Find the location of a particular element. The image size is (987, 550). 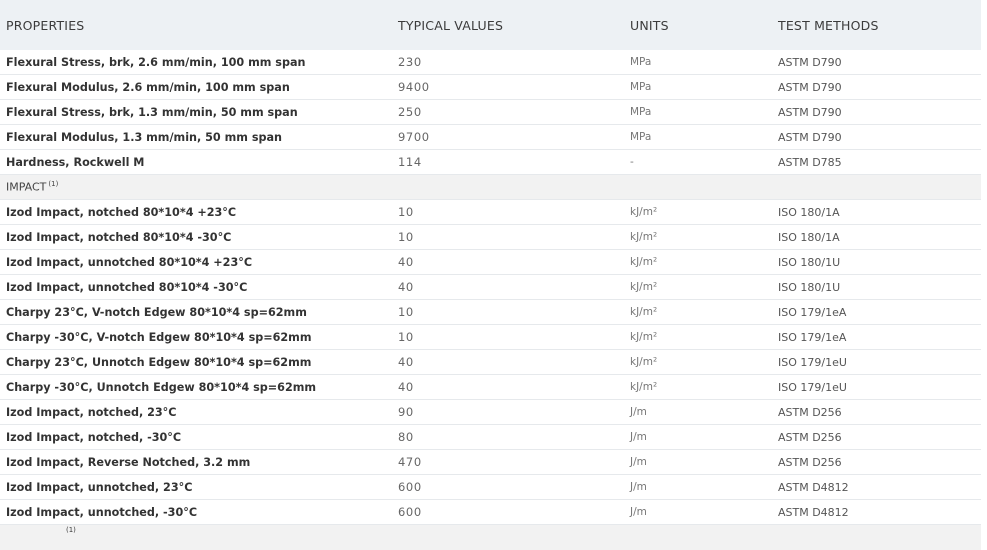

value-cell: 90 is located at coordinates (406, 412).